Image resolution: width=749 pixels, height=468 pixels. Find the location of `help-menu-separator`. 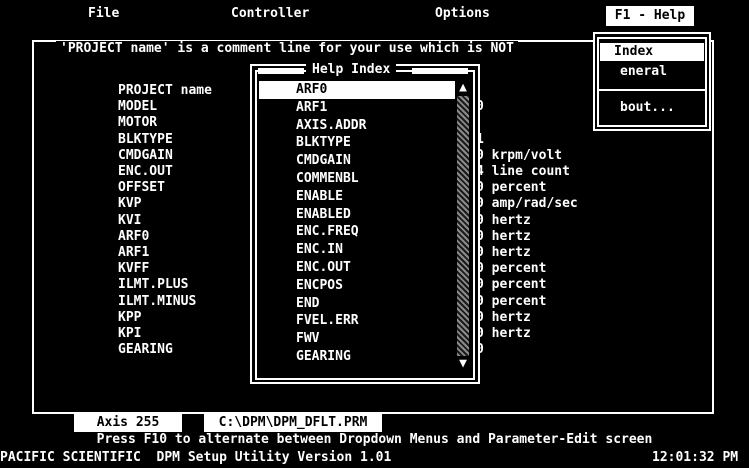

help-menu-separator is located at coordinates (652, 90).